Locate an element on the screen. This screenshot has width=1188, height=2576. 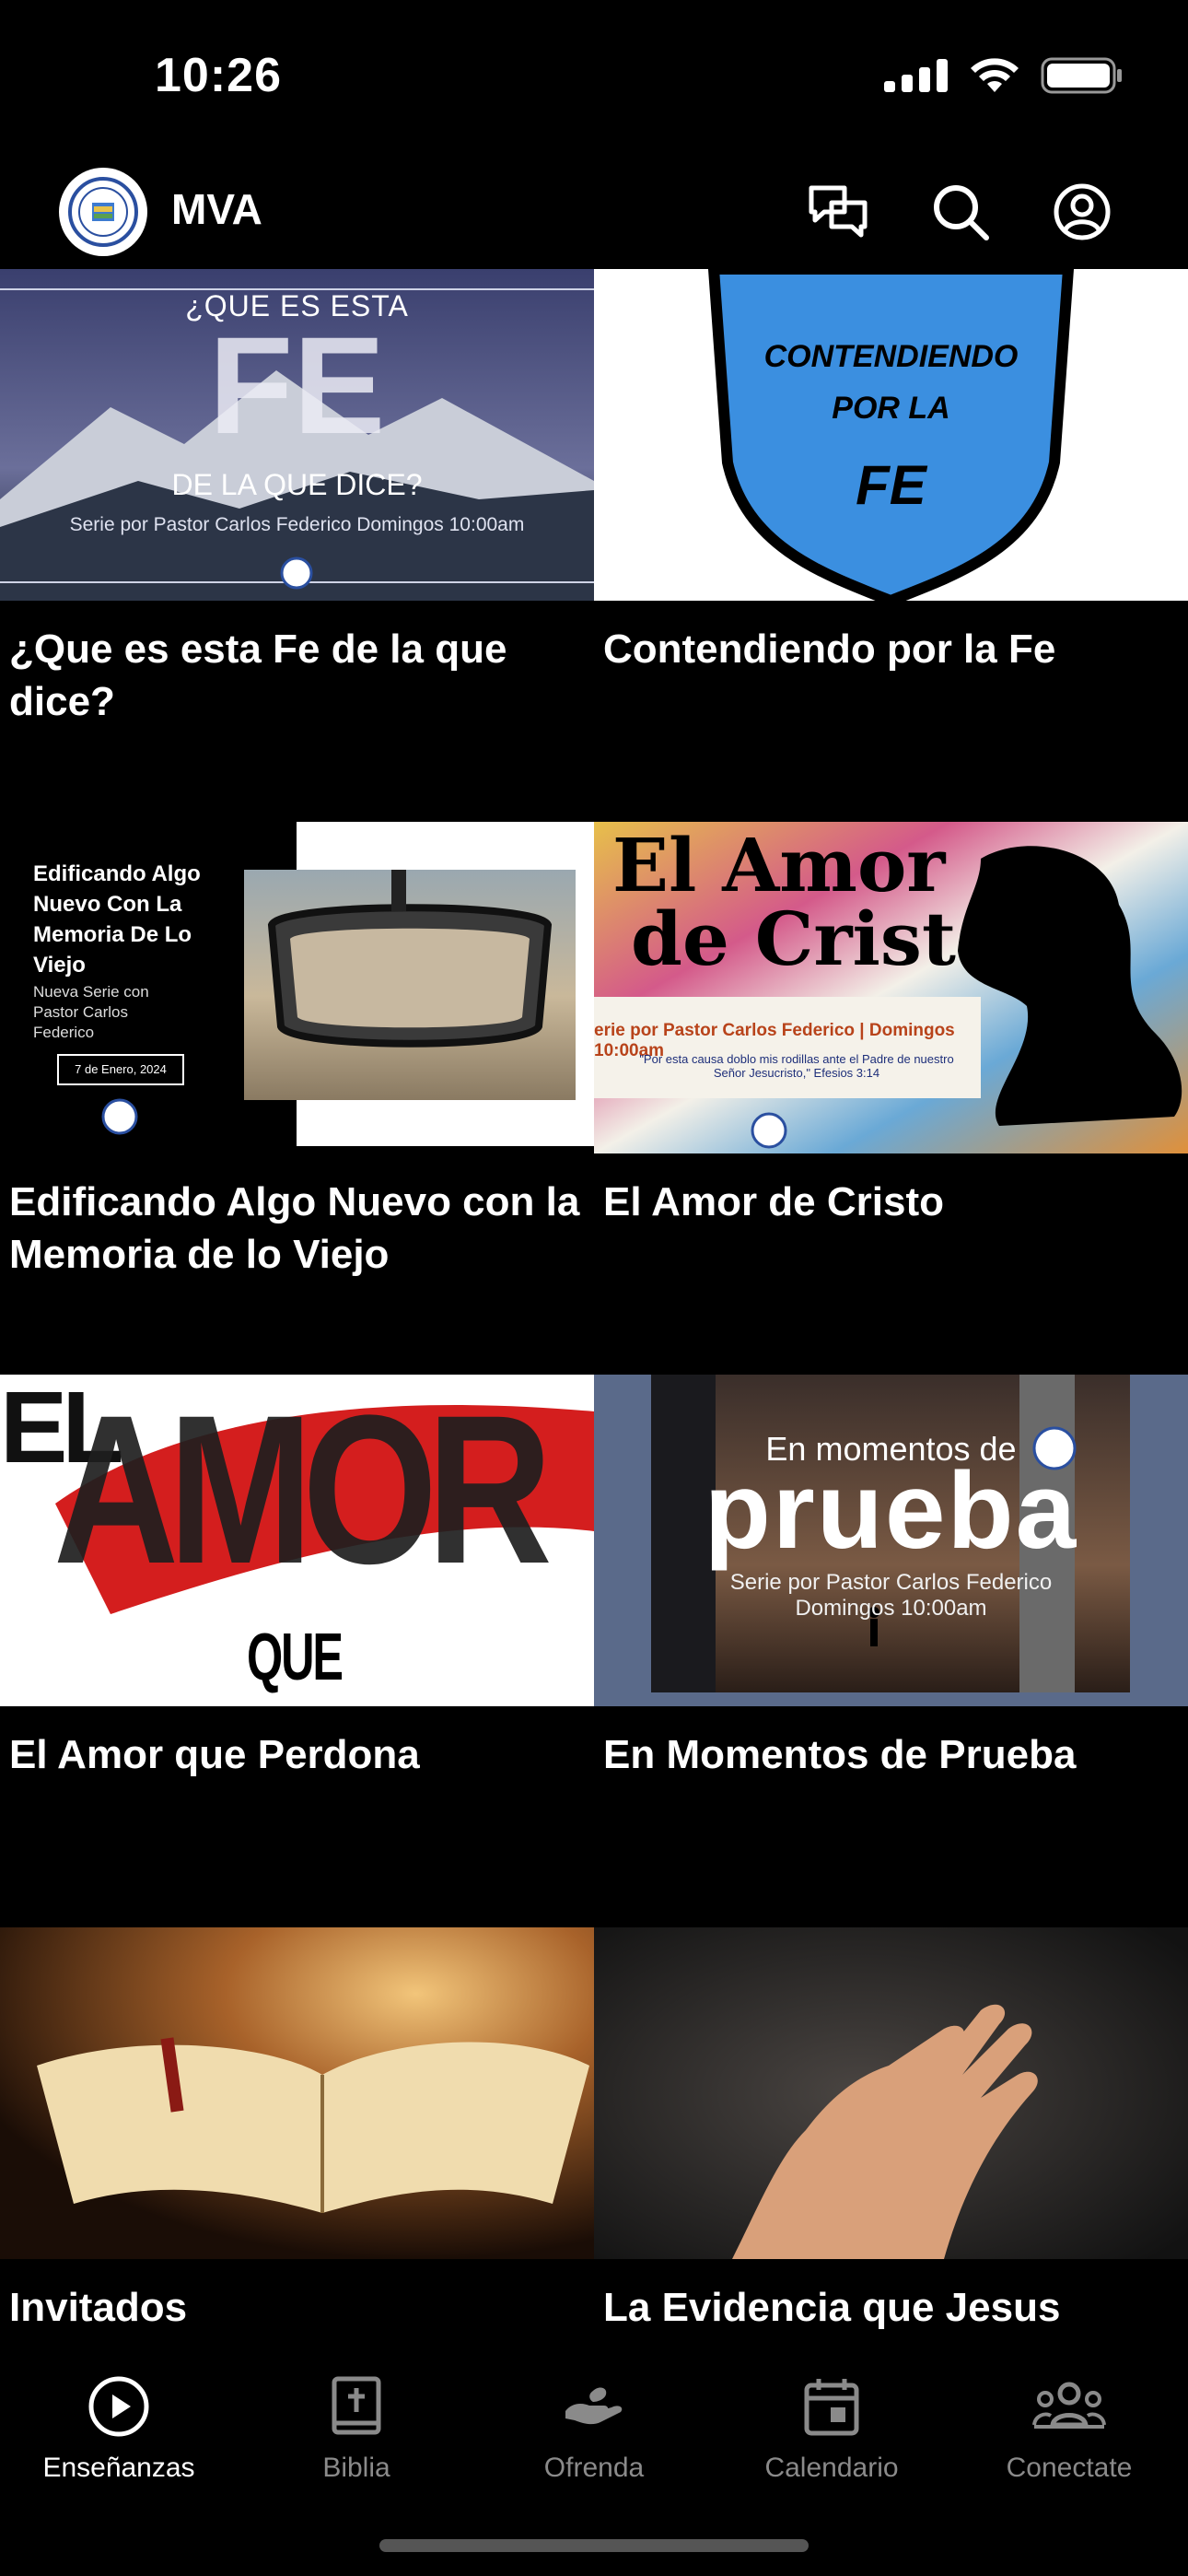
series-title: En Momentos de Prueba is located at coordinates (888, 1754).